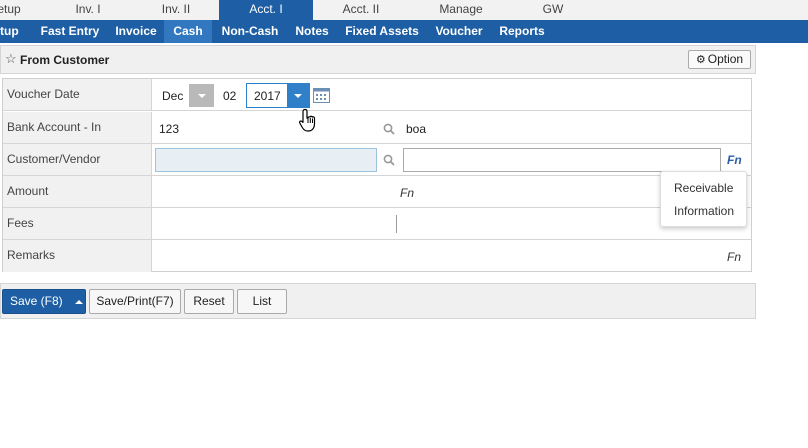 This screenshot has width=808, height=448. Describe the element at coordinates (734, 160) in the screenshot. I see `customer-fn-link: Fn` at that location.